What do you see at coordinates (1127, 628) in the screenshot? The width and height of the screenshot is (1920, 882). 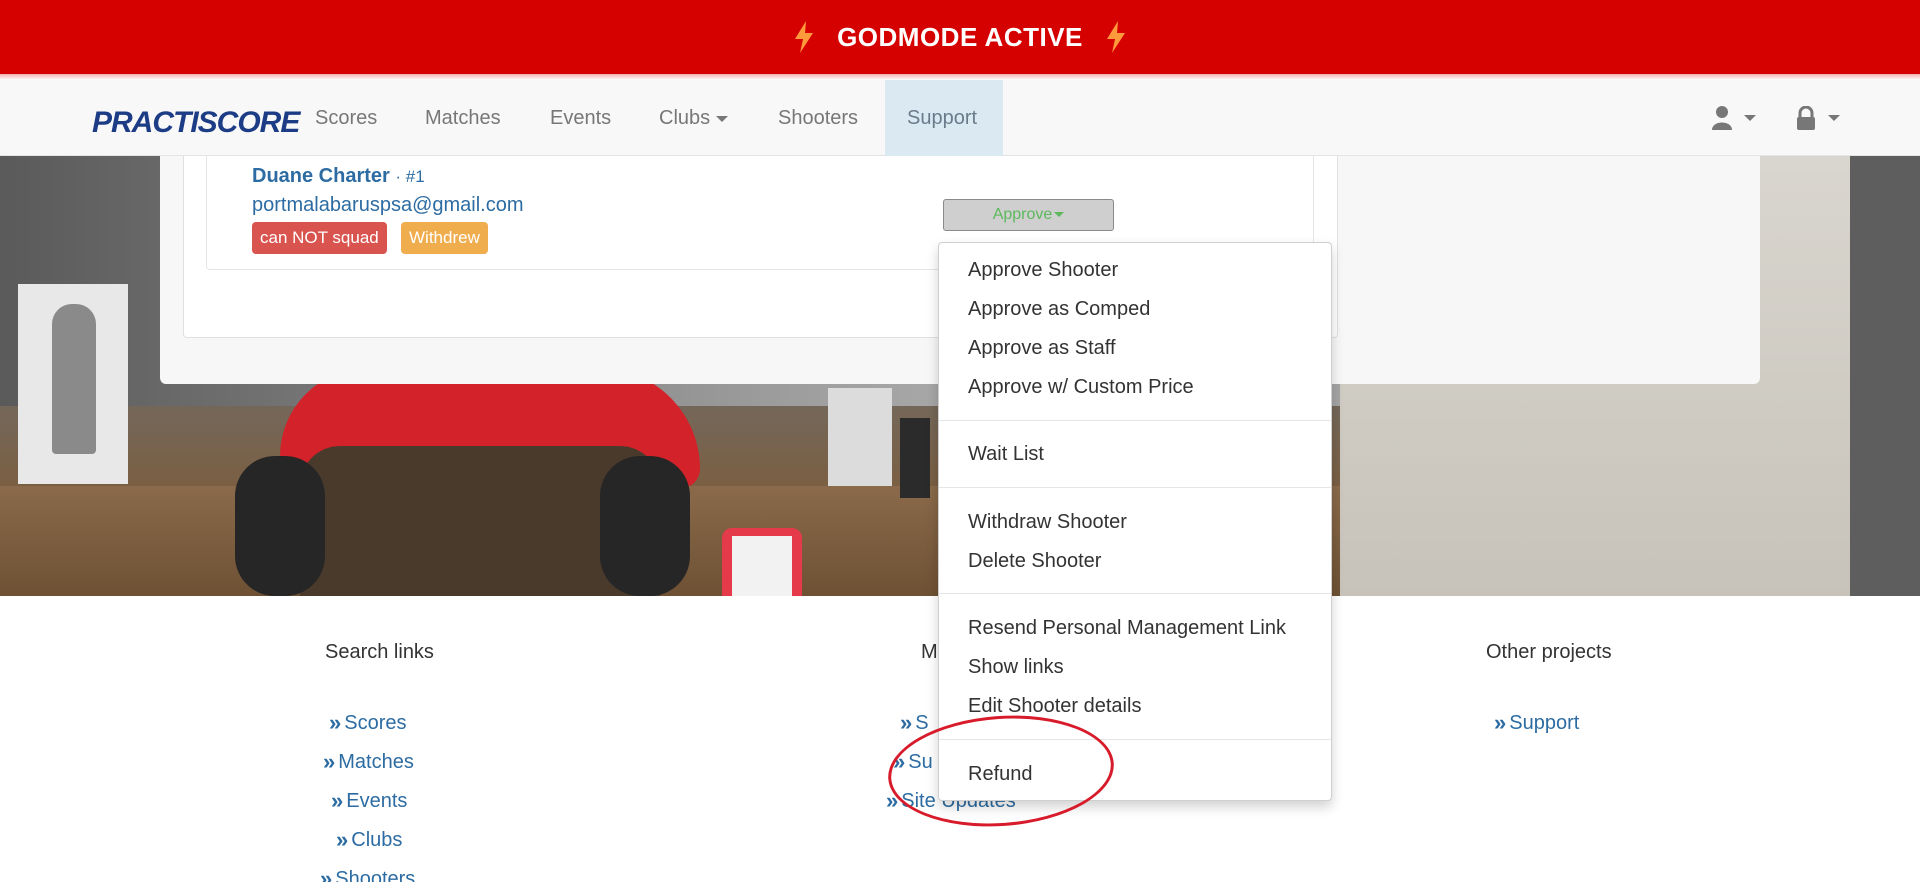 I see `menu-item-resend-management-link: Resend Personal Management Link` at bounding box center [1127, 628].